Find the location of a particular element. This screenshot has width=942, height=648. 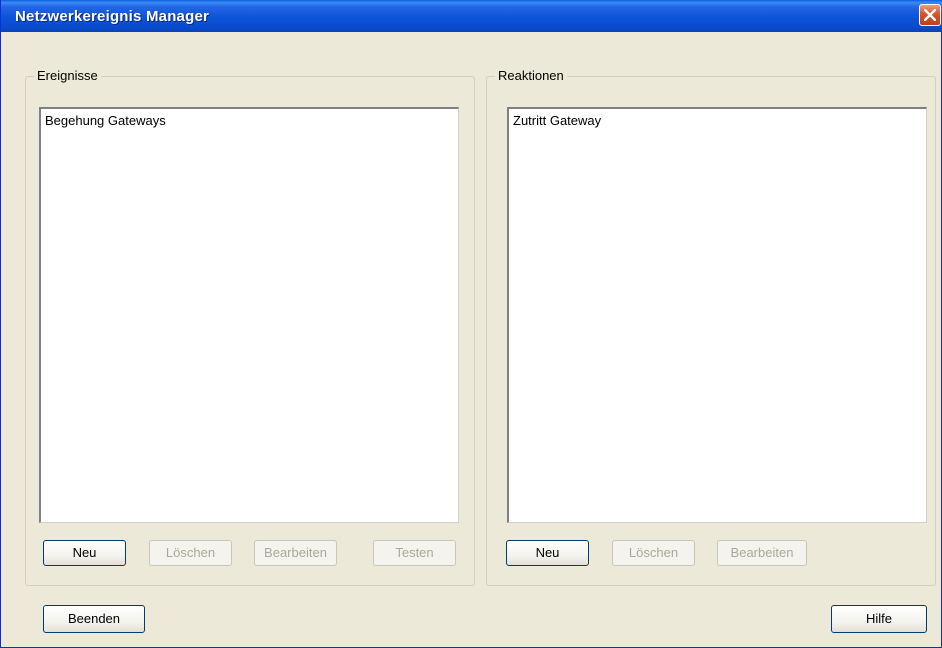

list-item: Zutritt Gateway is located at coordinates (557, 121).